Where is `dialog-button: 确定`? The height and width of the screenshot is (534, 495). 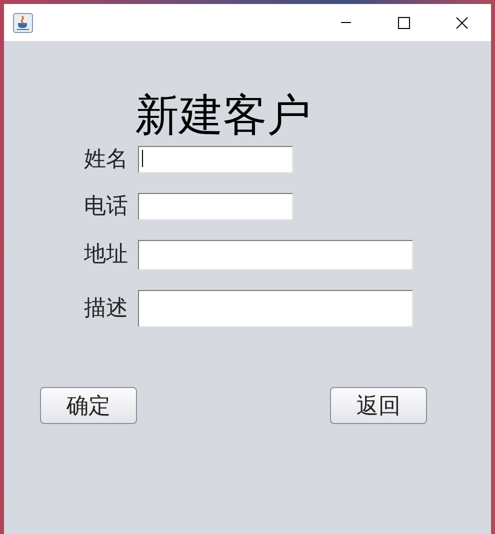 dialog-button: 确定 is located at coordinates (88, 405).